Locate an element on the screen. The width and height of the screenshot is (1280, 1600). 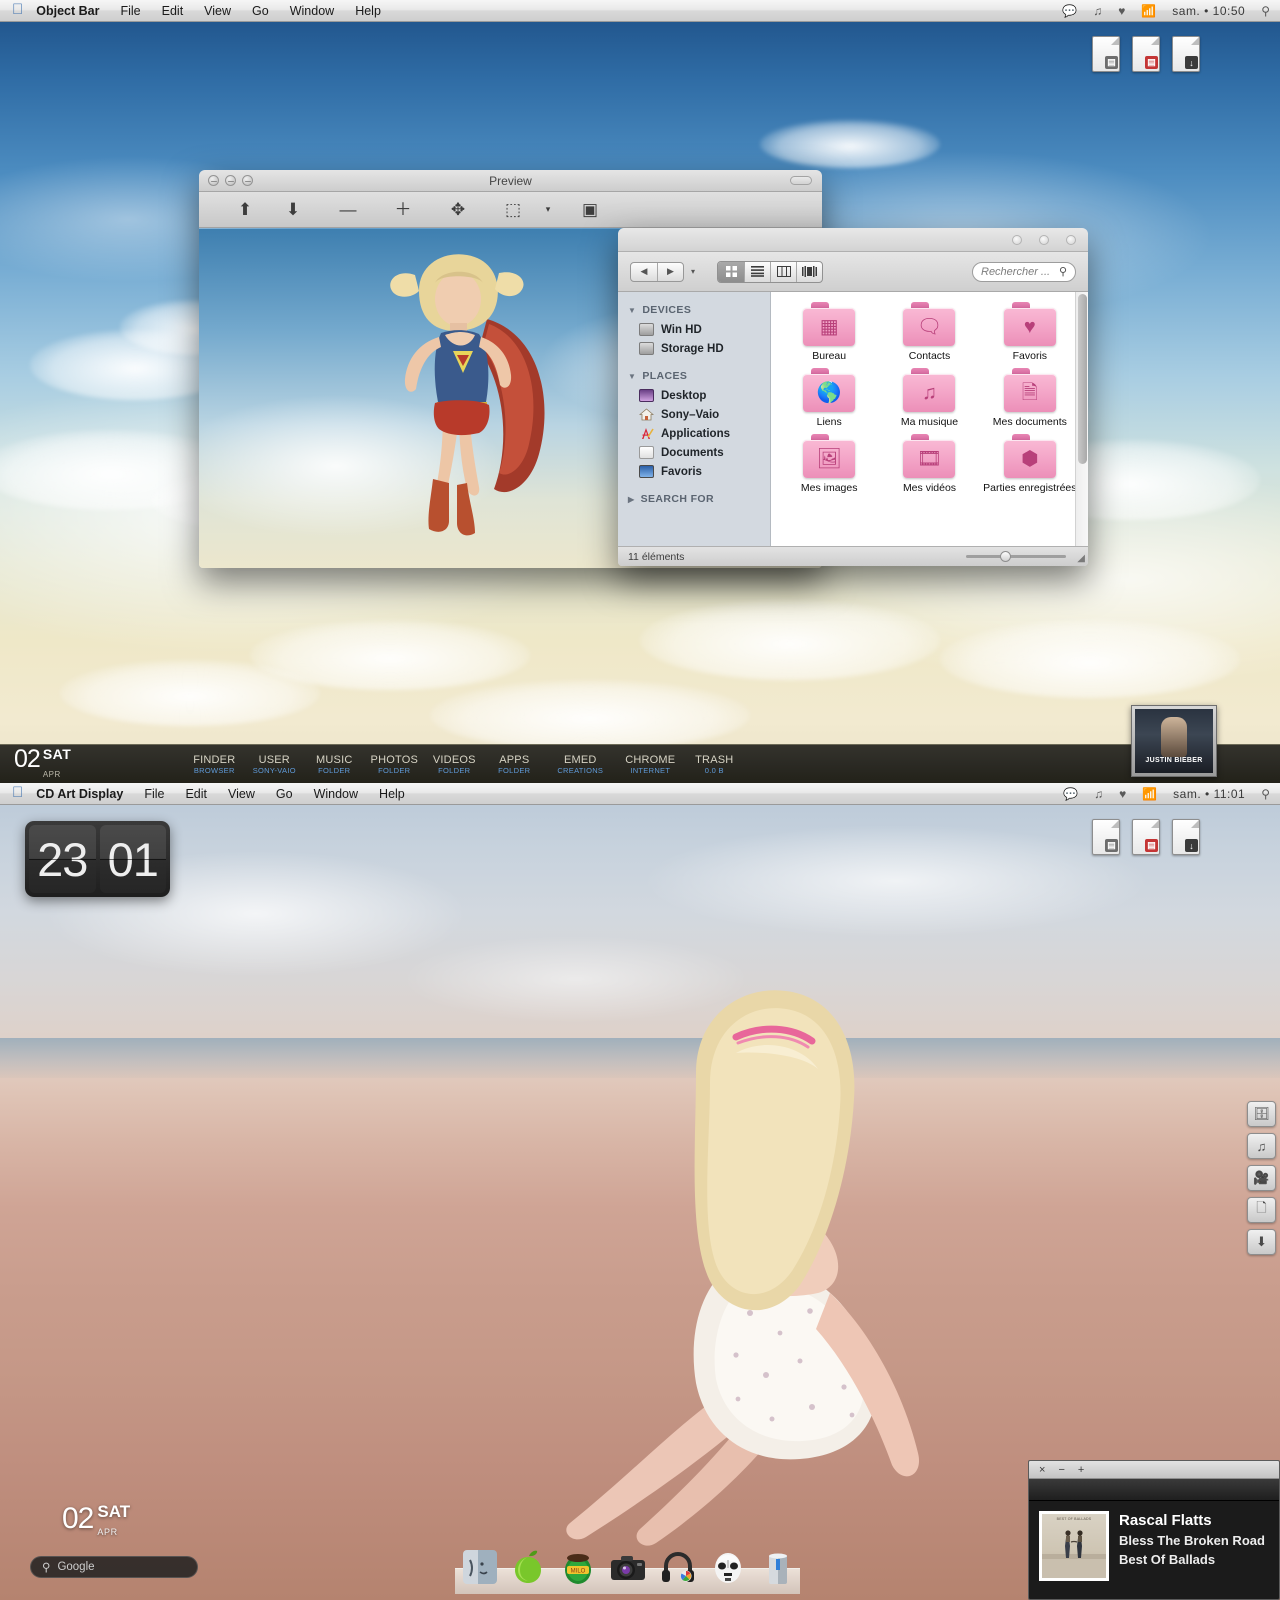
minimize-button: − is located at coordinates (1061, 1470).